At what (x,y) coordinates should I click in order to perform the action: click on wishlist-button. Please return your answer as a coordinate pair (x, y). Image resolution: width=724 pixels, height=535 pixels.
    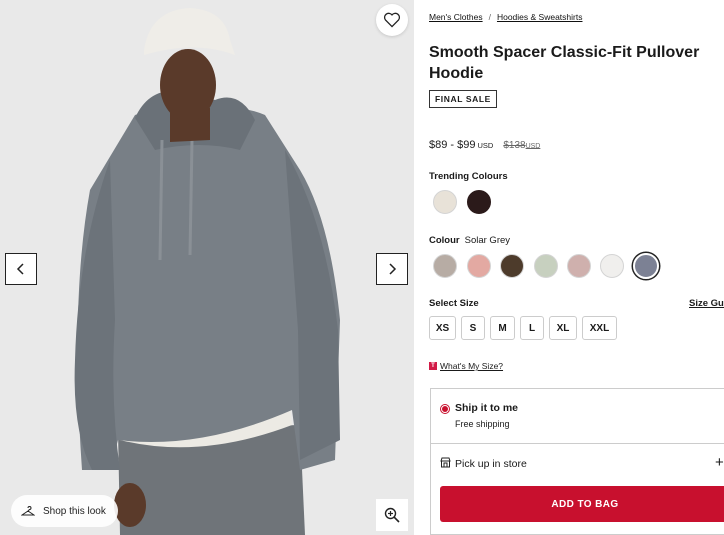
    Looking at the image, I should click on (392, 20).